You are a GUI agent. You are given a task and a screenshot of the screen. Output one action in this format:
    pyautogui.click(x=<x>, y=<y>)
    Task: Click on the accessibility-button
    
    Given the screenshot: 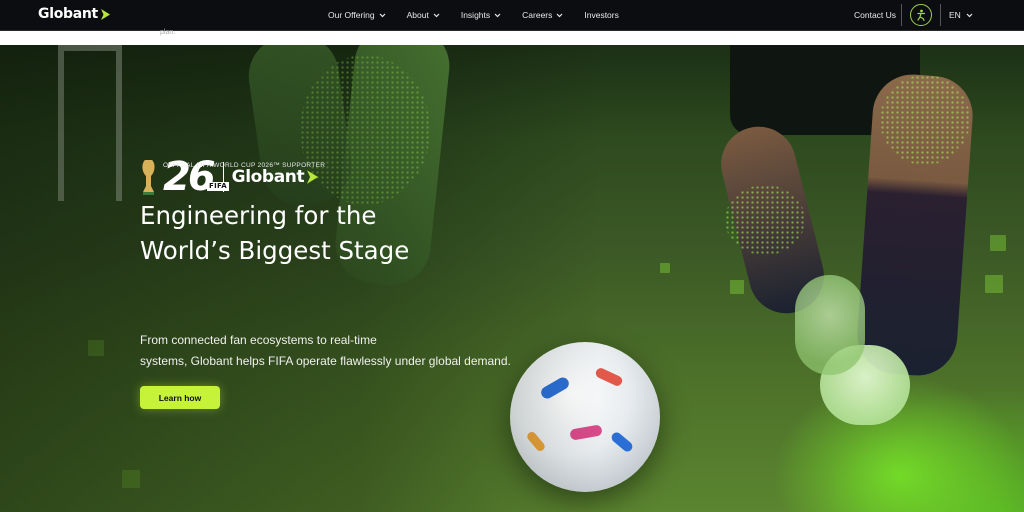 What is the action you would take?
    pyautogui.click(x=921, y=15)
    